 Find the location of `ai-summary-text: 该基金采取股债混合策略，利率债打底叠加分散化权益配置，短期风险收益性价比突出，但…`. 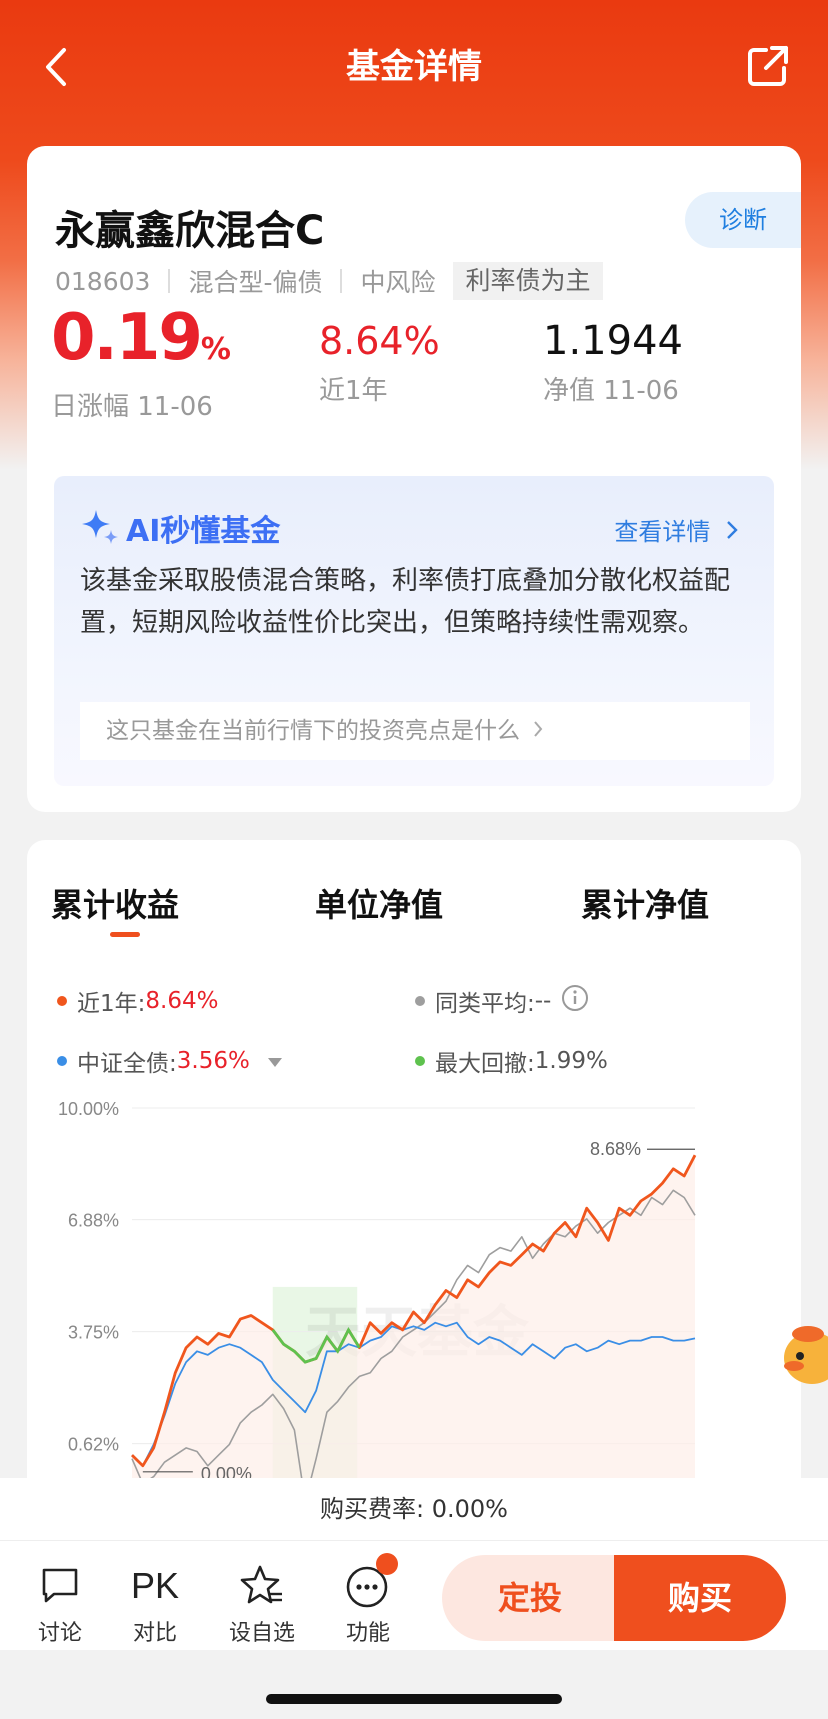

ai-summary-text: 该基金采取股债混合策略，利率债打底叠加分散化权益配置，短期风险收益性价比突出，但… is located at coordinates (405, 602).